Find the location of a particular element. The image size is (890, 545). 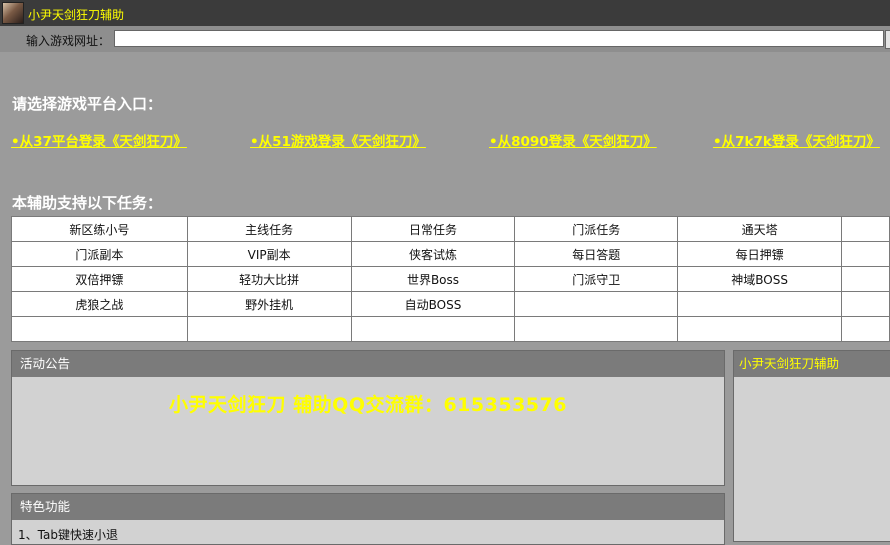

task-cell: 门派守卫 is located at coordinates (596, 279).